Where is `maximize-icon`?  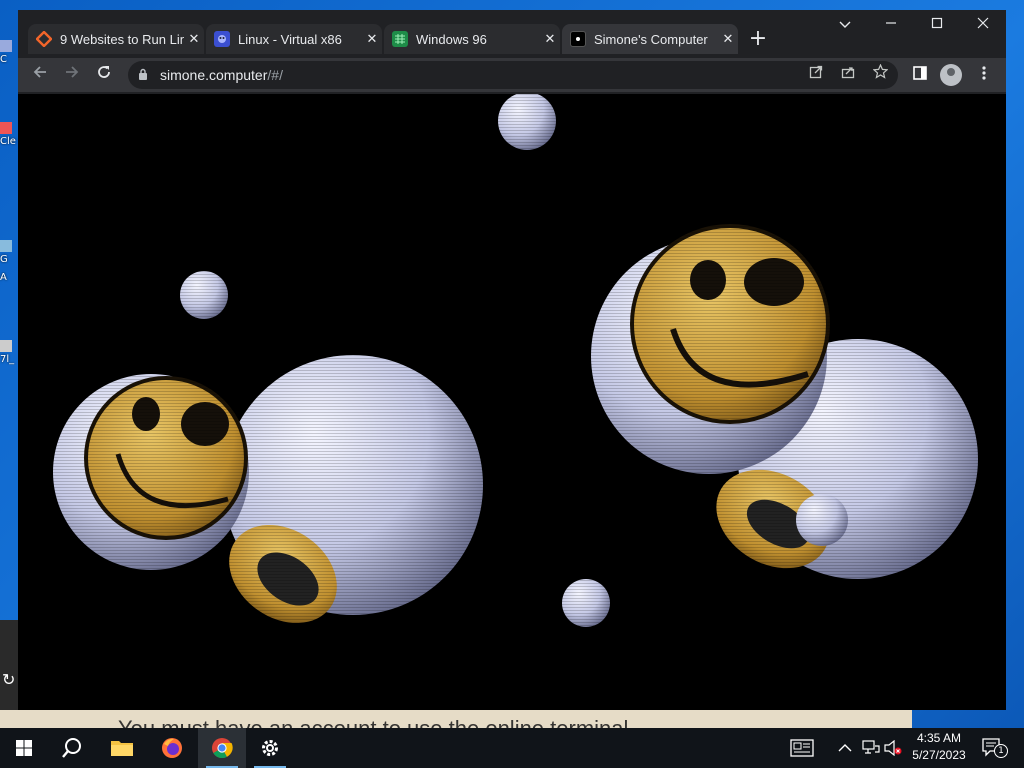
maximize-icon is located at coordinates (937, 23).